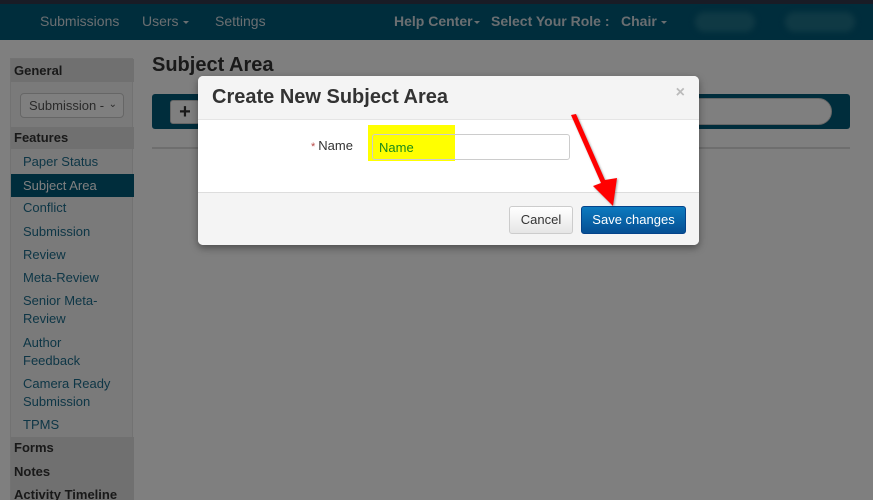  What do you see at coordinates (680, 93) in the screenshot?
I see `close-icon: ×` at bounding box center [680, 93].